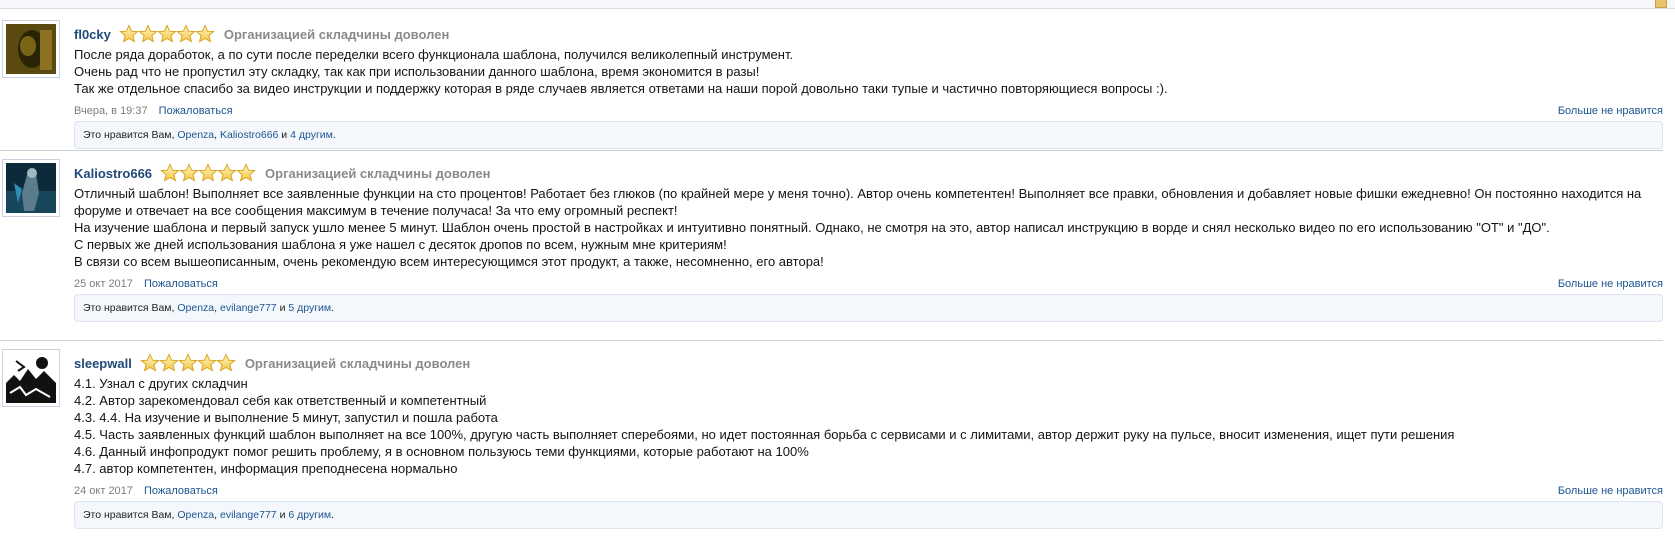 Image resolution: width=1675 pixels, height=554 pixels. What do you see at coordinates (161, 383) in the screenshot?
I see `review-line: 4.1. Узнал с других складчин` at bounding box center [161, 383].